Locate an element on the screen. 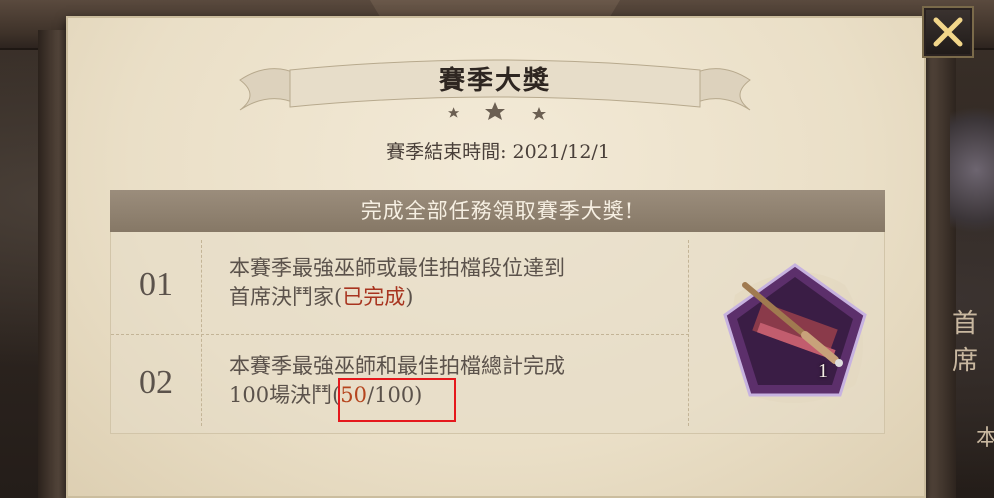 This screenshot has height=498, width=994. task-number: 01 is located at coordinates (156, 284).